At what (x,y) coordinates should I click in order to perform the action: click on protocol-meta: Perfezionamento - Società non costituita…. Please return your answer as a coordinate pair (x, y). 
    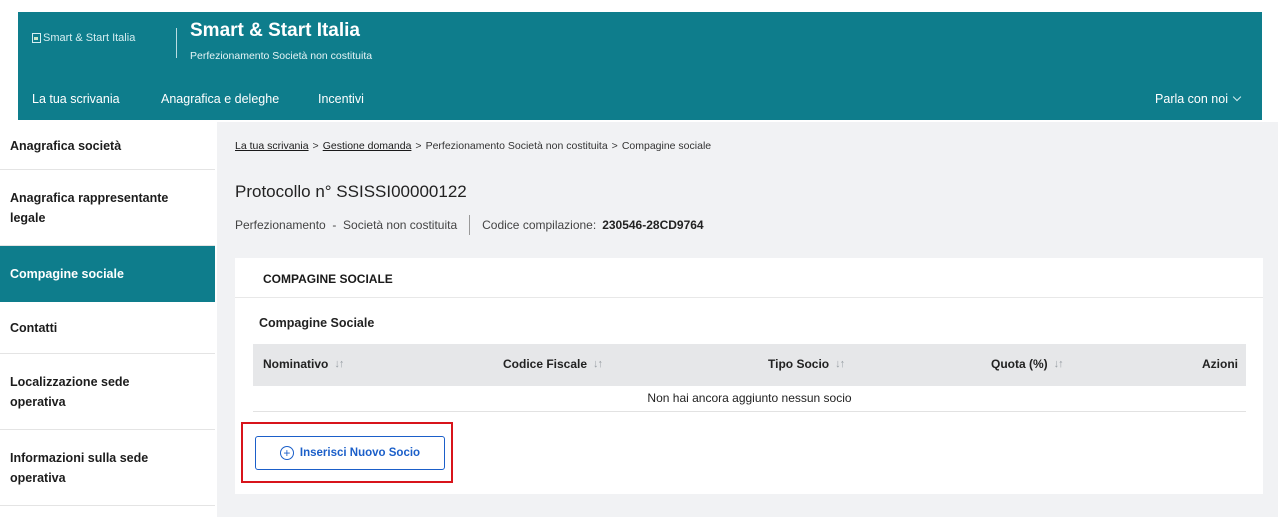
    Looking at the image, I should click on (469, 225).